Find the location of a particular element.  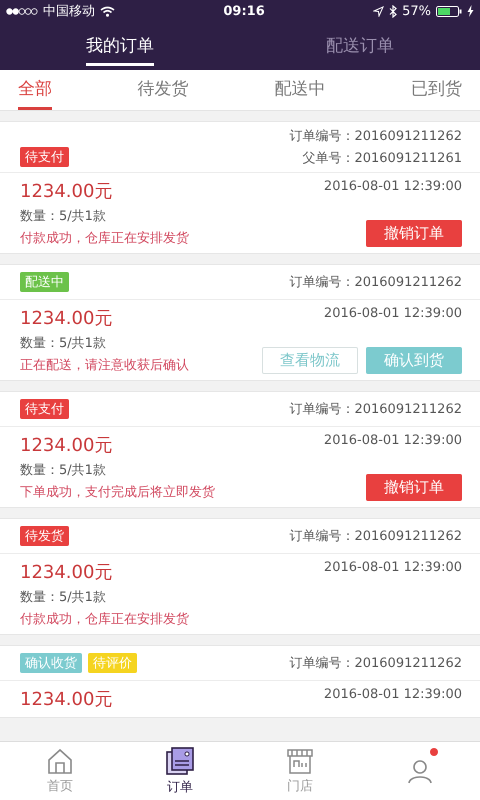

parent-order-number: 父单号：2016091211261 is located at coordinates (382, 158).